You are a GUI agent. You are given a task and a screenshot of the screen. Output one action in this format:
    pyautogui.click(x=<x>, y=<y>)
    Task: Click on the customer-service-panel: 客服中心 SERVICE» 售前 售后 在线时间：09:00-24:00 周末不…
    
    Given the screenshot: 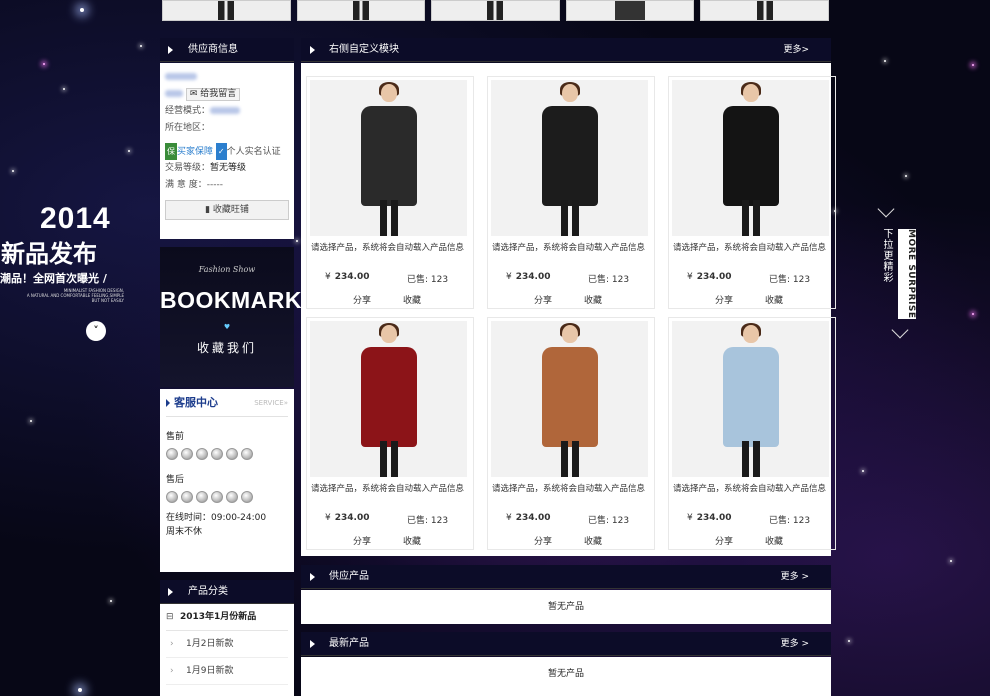 What is the action you would take?
    pyautogui.click(x=227, y=480)
    